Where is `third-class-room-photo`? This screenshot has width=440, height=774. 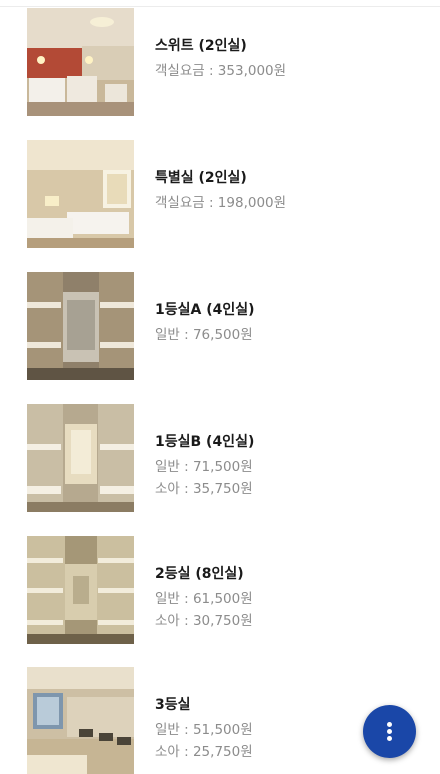
third-class-room-photo is located at coordinates (80, 720).